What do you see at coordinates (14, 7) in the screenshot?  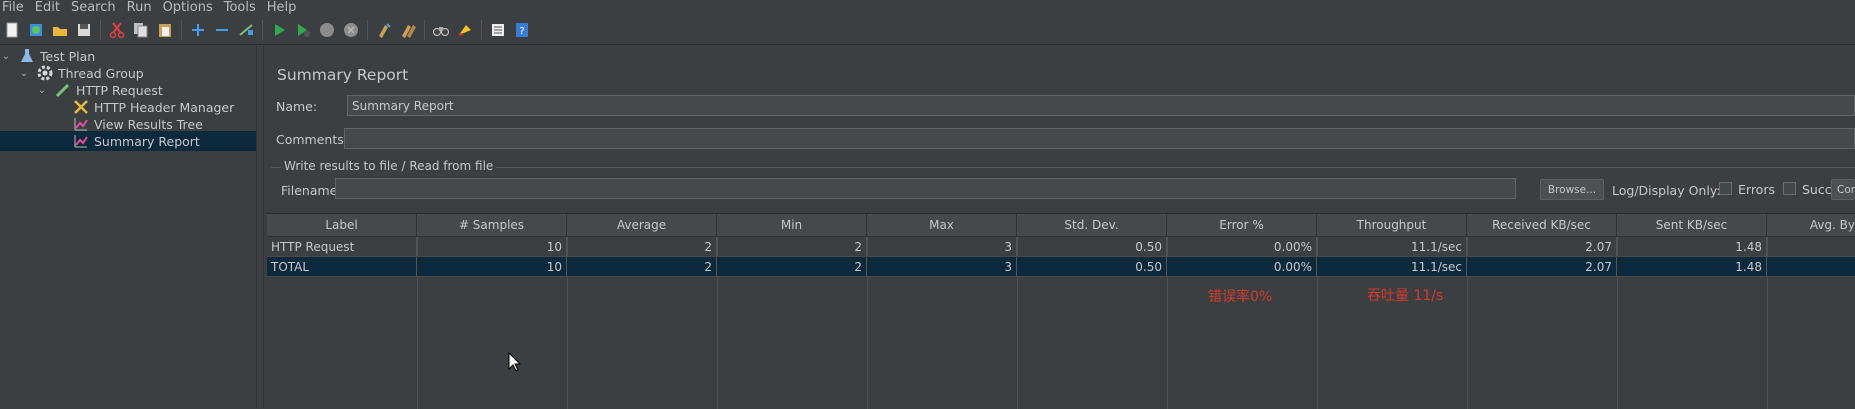 I see `menu-file: File` at bounding box center [14, 7].